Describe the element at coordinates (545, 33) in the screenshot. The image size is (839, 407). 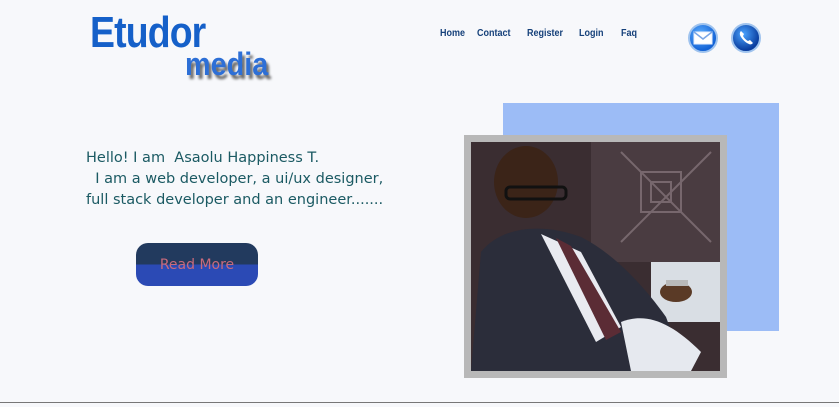
I see `nav-register: Register` at that location.